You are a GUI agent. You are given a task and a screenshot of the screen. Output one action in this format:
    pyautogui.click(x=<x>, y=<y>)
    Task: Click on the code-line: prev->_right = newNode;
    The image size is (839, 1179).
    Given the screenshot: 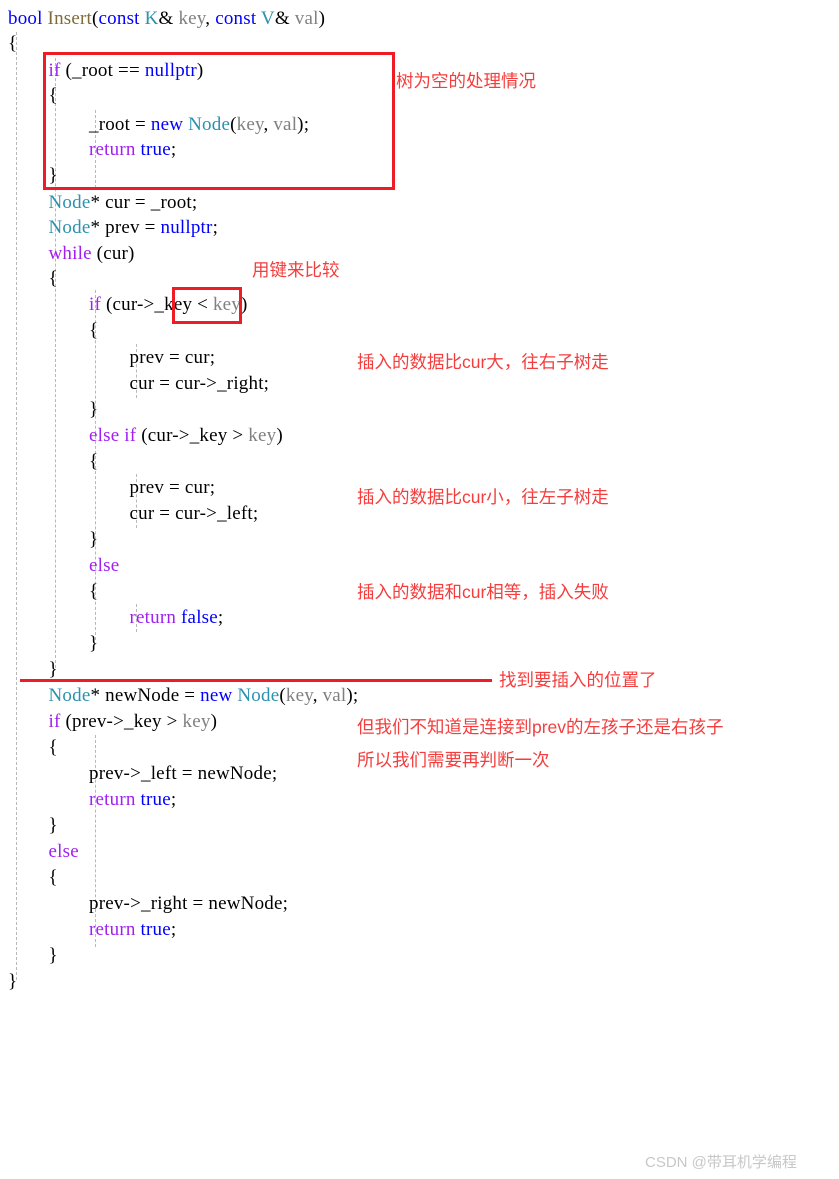 What is the action you would take?
    pyautogui.click(x=188, y=904)
    